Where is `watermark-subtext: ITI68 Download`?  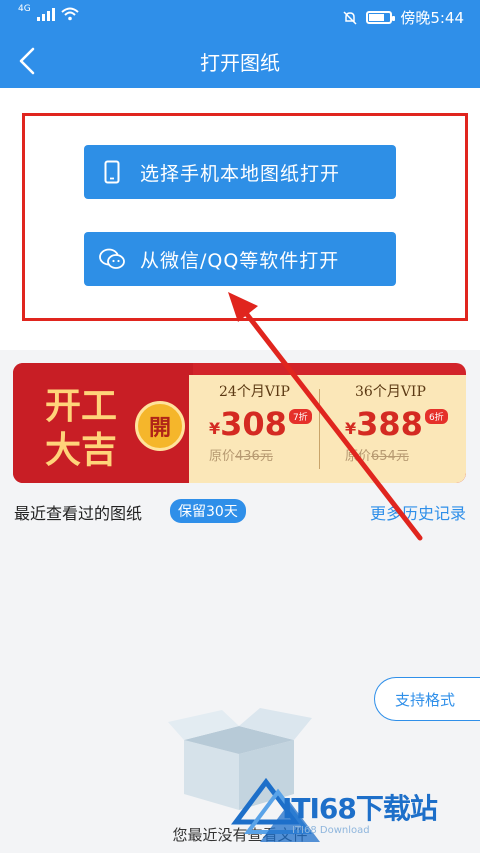
watermark-subtext: ITI68 Download is located at coordinates (331, 830).